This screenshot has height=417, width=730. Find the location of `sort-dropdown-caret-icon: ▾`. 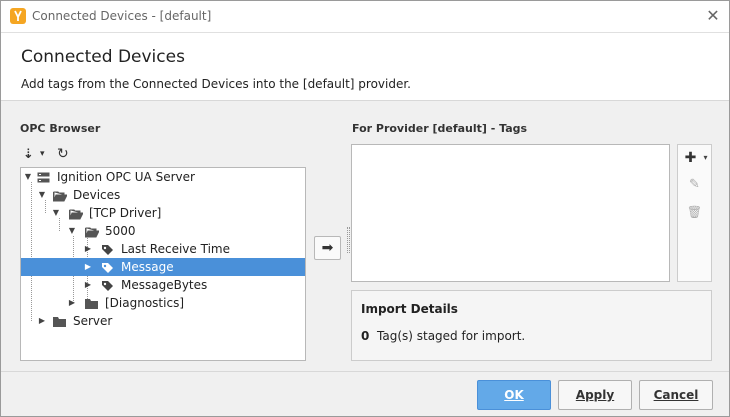

sort-dropdown-caret-icon: ▾ is located at coordinates (42, 154).